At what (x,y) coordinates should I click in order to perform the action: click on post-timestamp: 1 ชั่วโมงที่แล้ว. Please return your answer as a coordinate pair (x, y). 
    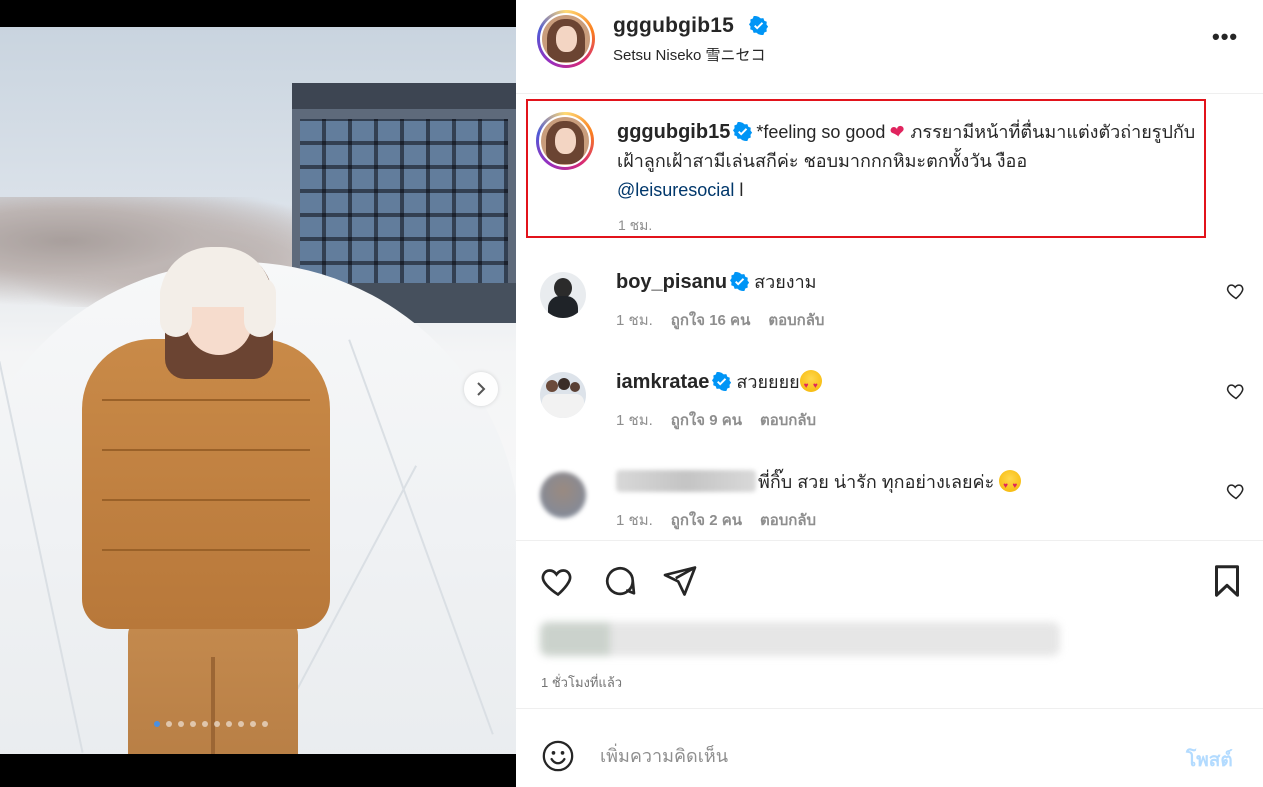
    Looking at the image, I should click on (582, 682).